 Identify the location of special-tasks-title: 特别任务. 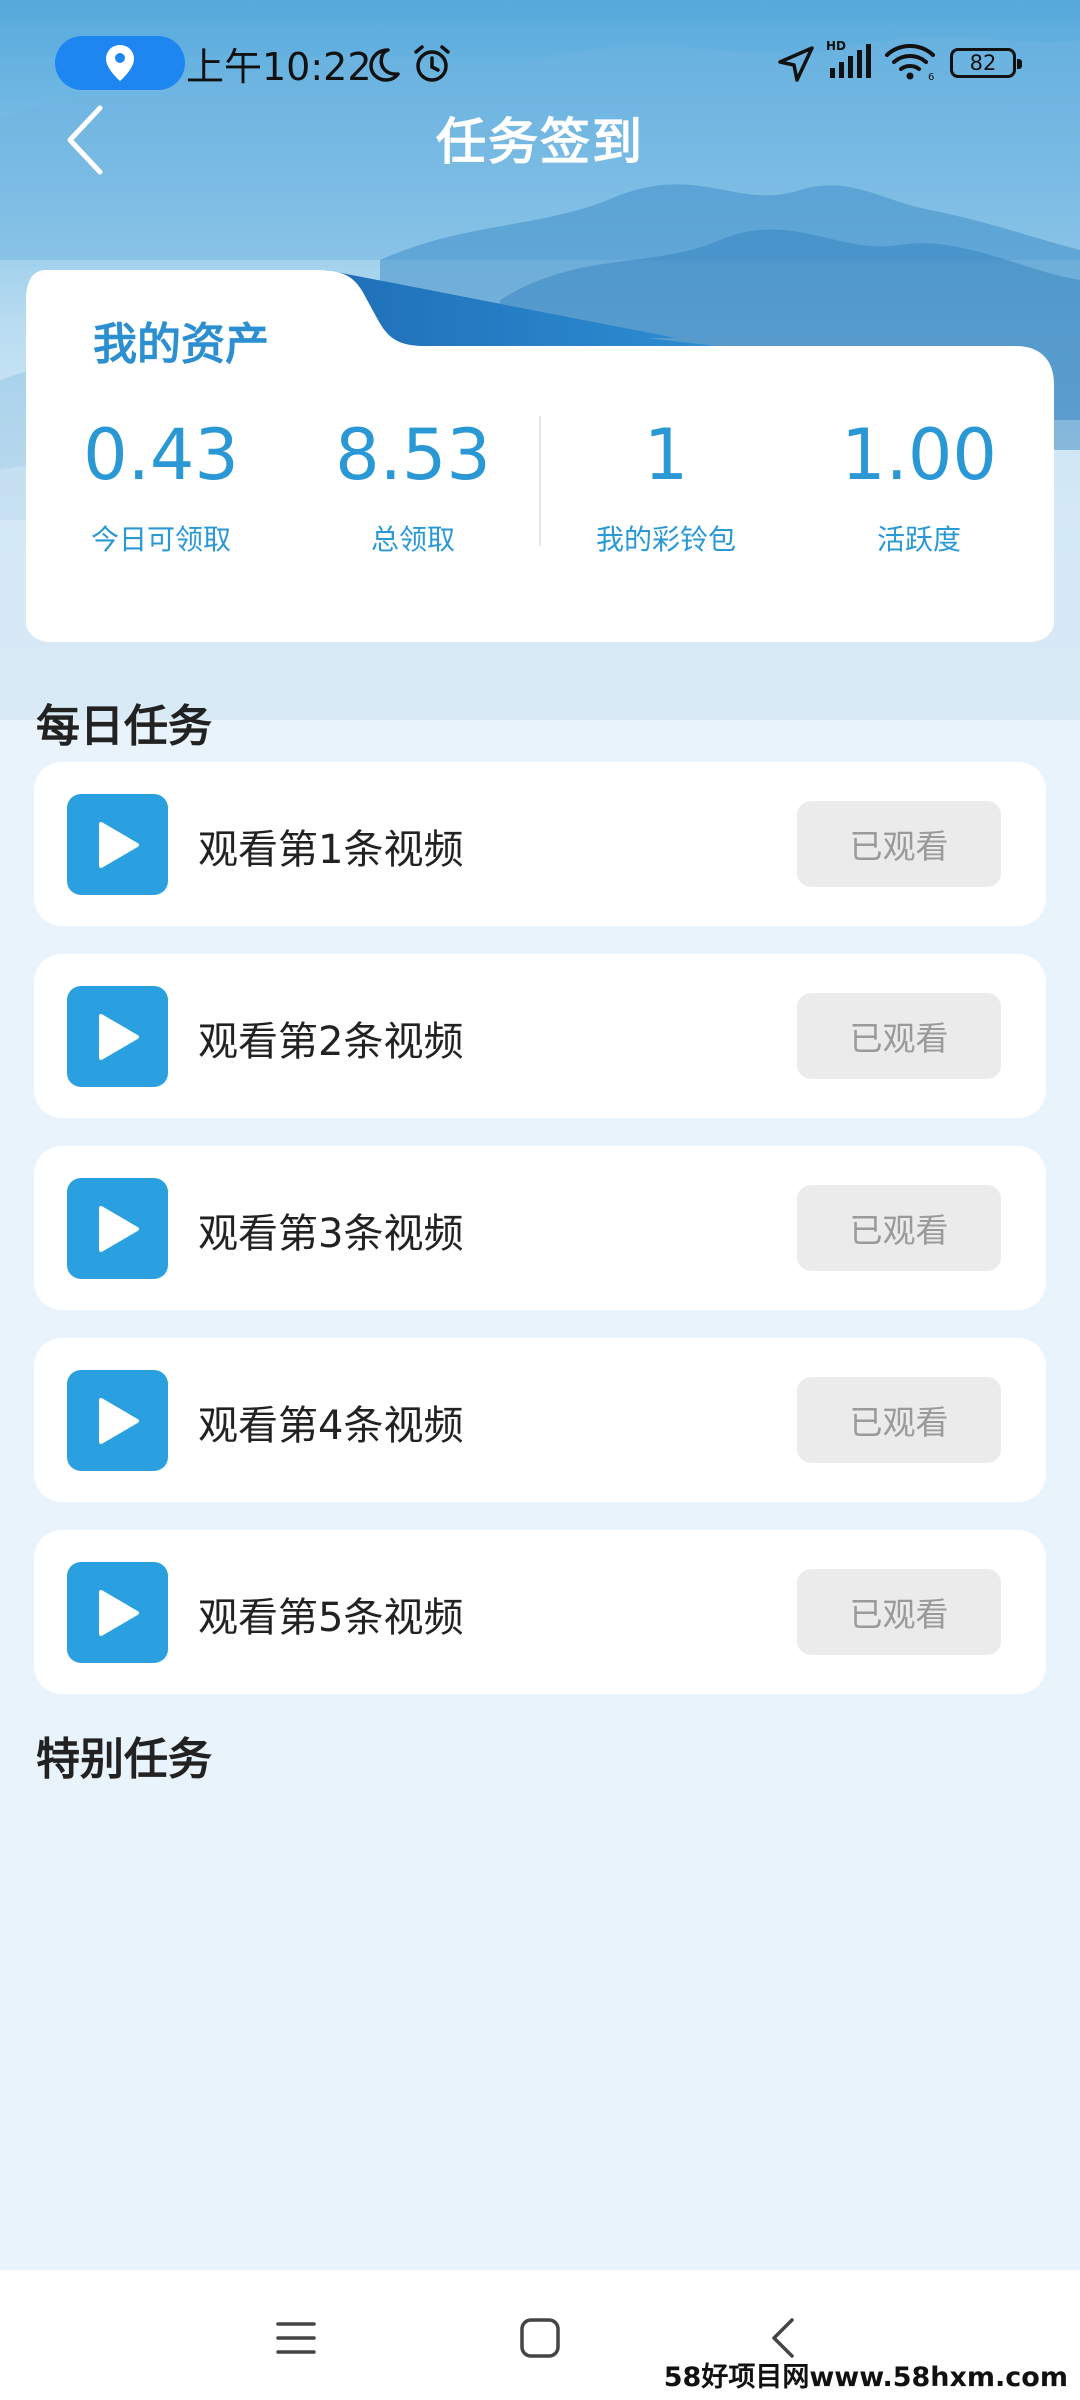
(124, 1759).